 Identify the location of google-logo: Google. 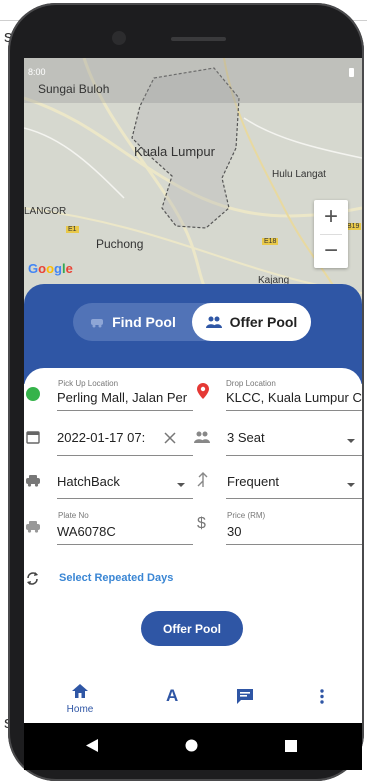
(50, 268).